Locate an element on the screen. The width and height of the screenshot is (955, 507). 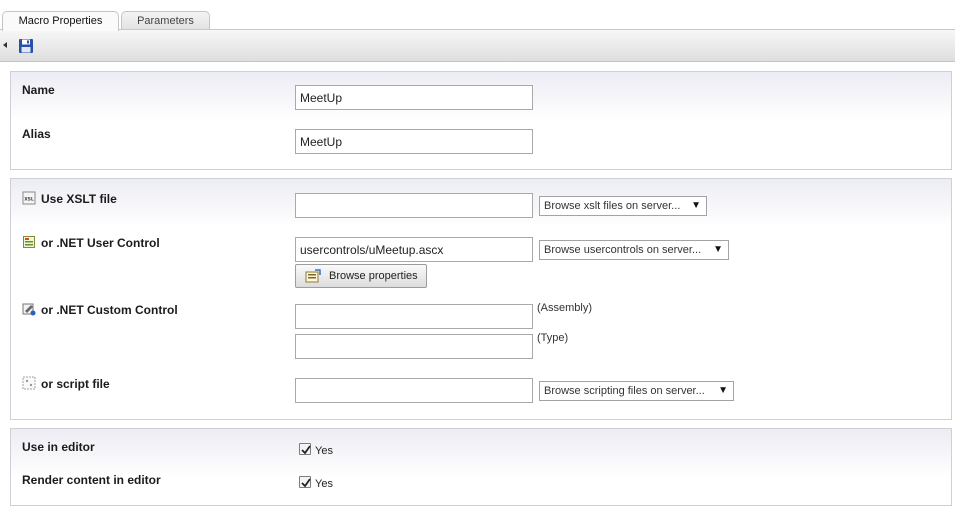
usercontrol-label: or .NET User Control is located at coordinates (91, 242).